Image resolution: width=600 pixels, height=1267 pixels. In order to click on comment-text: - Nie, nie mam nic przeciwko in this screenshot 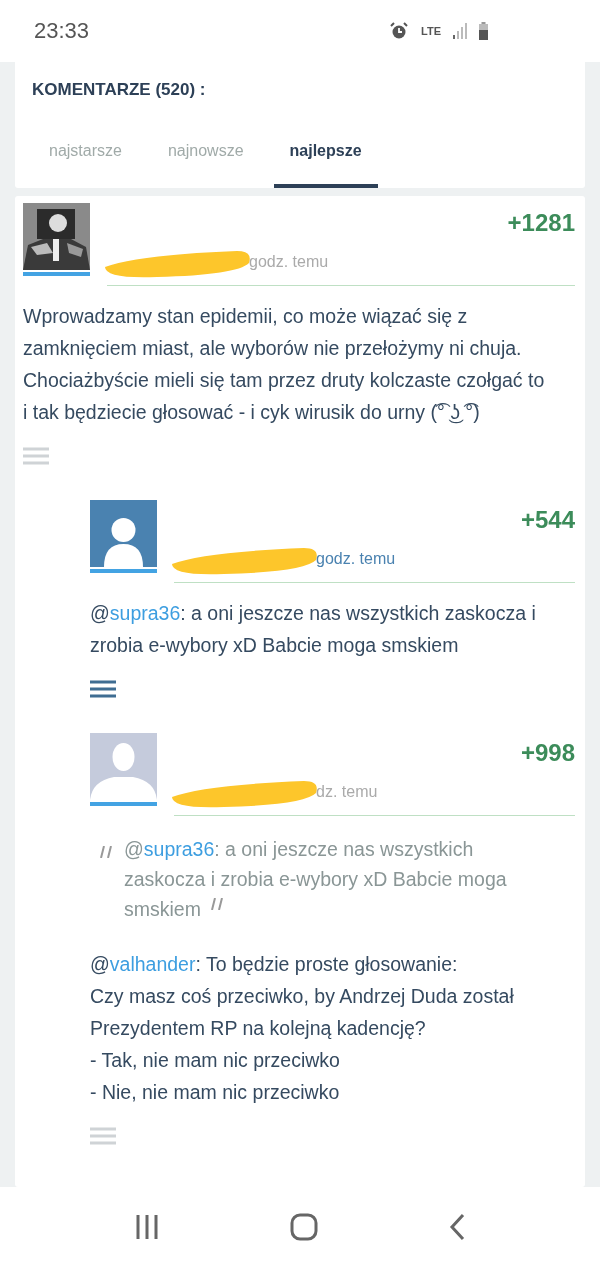, I will do `click(215, 1092)`.